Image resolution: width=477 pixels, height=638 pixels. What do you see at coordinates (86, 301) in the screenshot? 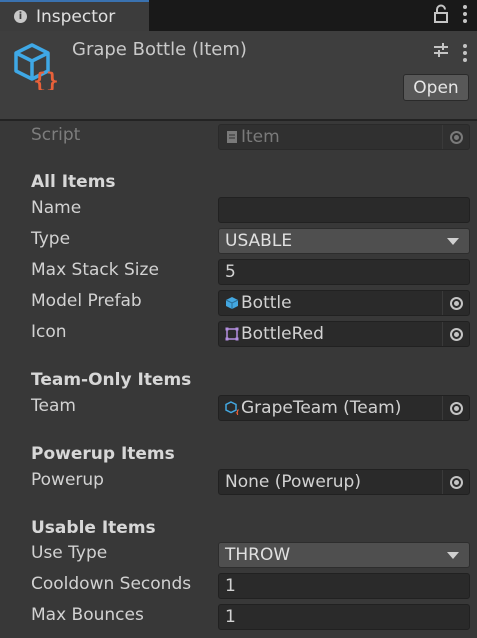
I see `model-prefab-label: Model Prefab` at bounding box center [86, 301].